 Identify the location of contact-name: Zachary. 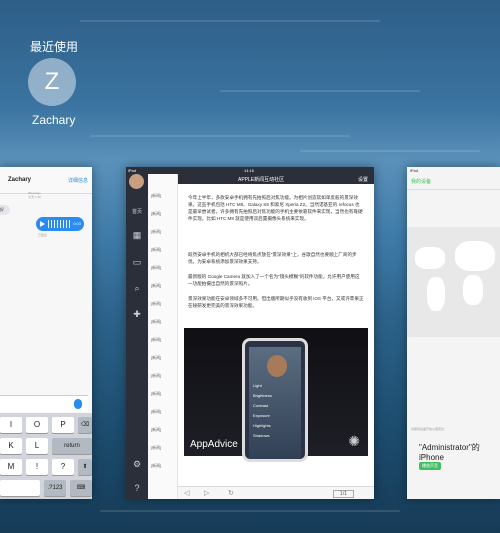
(53, 120).